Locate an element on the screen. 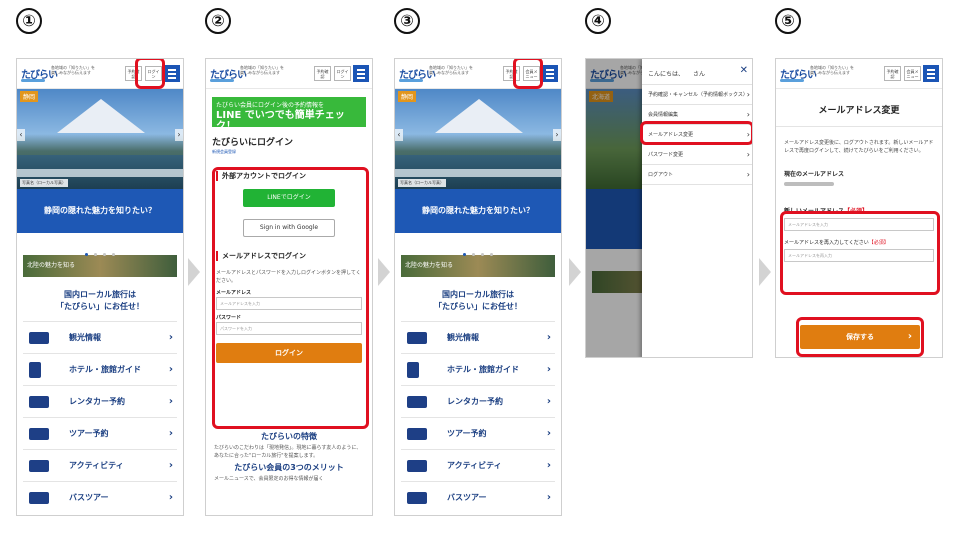 The width and height of the screenshot is (960, 540). register-link: 新規会員登録 is located at coordinates (289, 155).